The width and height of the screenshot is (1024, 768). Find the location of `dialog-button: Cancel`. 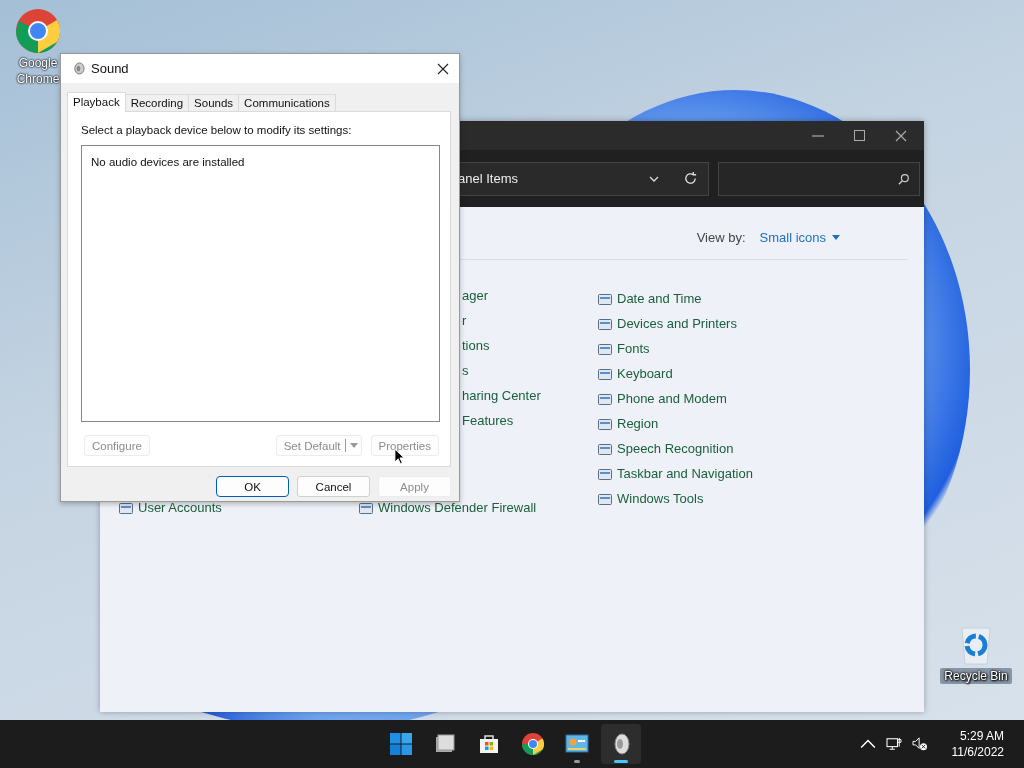

dialog-button: Cancel is located at coordinates (333, 486).